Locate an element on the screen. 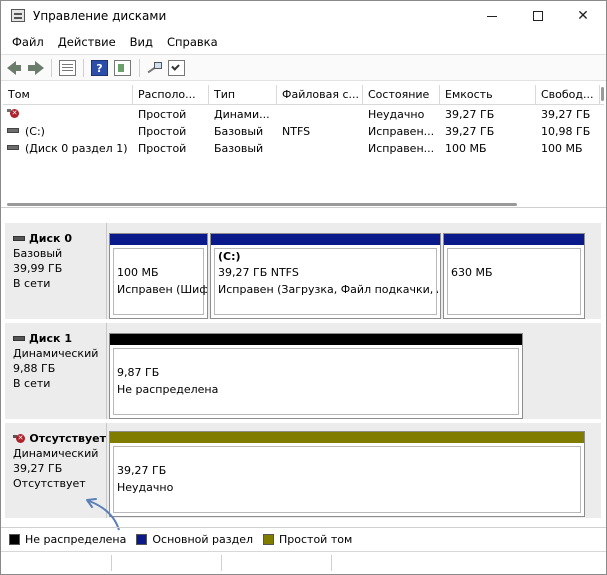  menu-help: Справка is located at coordinates (192, 42).